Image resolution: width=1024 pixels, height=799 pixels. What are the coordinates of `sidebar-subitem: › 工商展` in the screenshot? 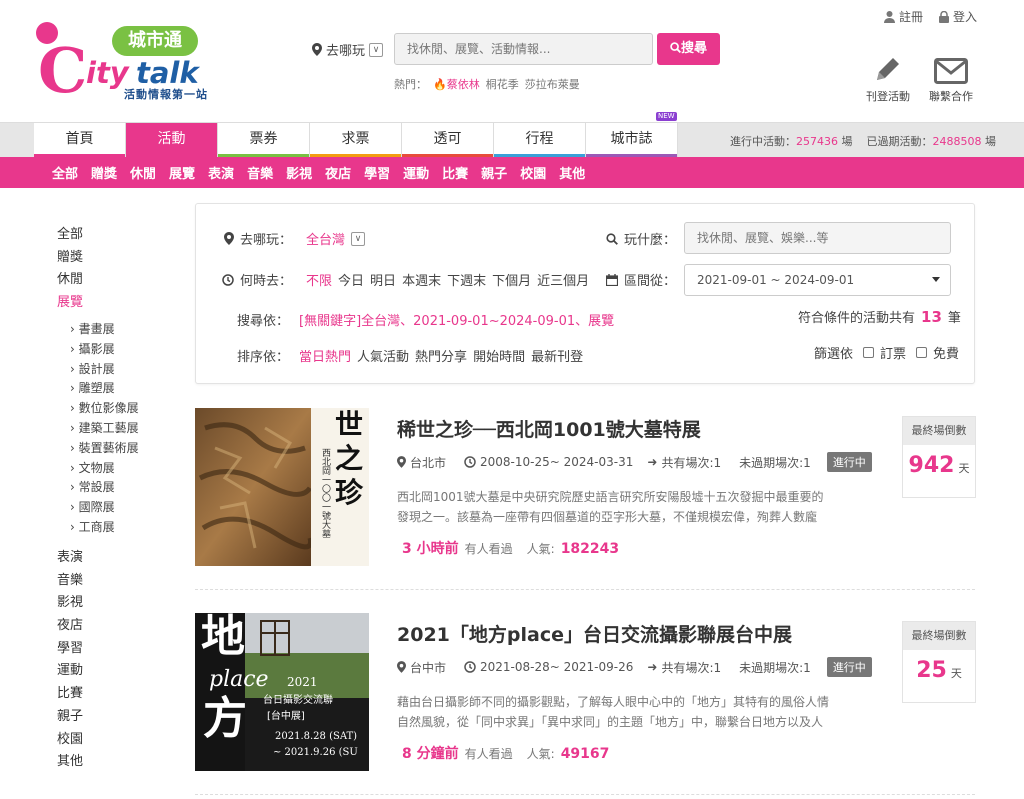 It's located at (104, 528).